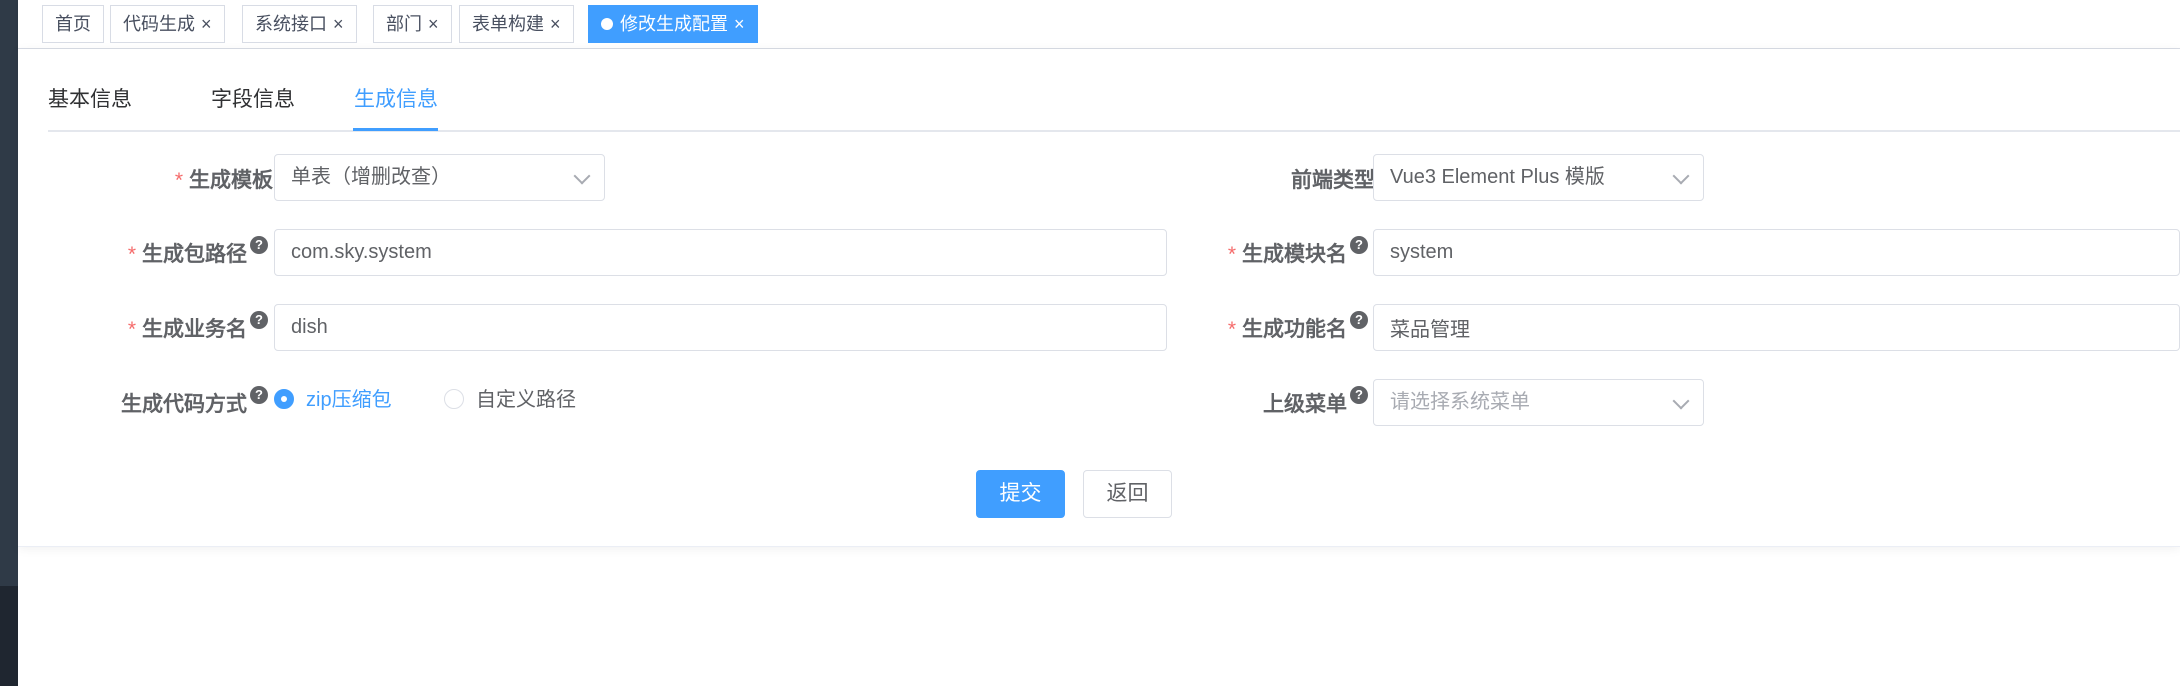 The image size is (2180, 686). What do you see at coordinates (194, 254) in the screenshot?
I see `label-text: 生成包路径` at bounding box center [194, 254].